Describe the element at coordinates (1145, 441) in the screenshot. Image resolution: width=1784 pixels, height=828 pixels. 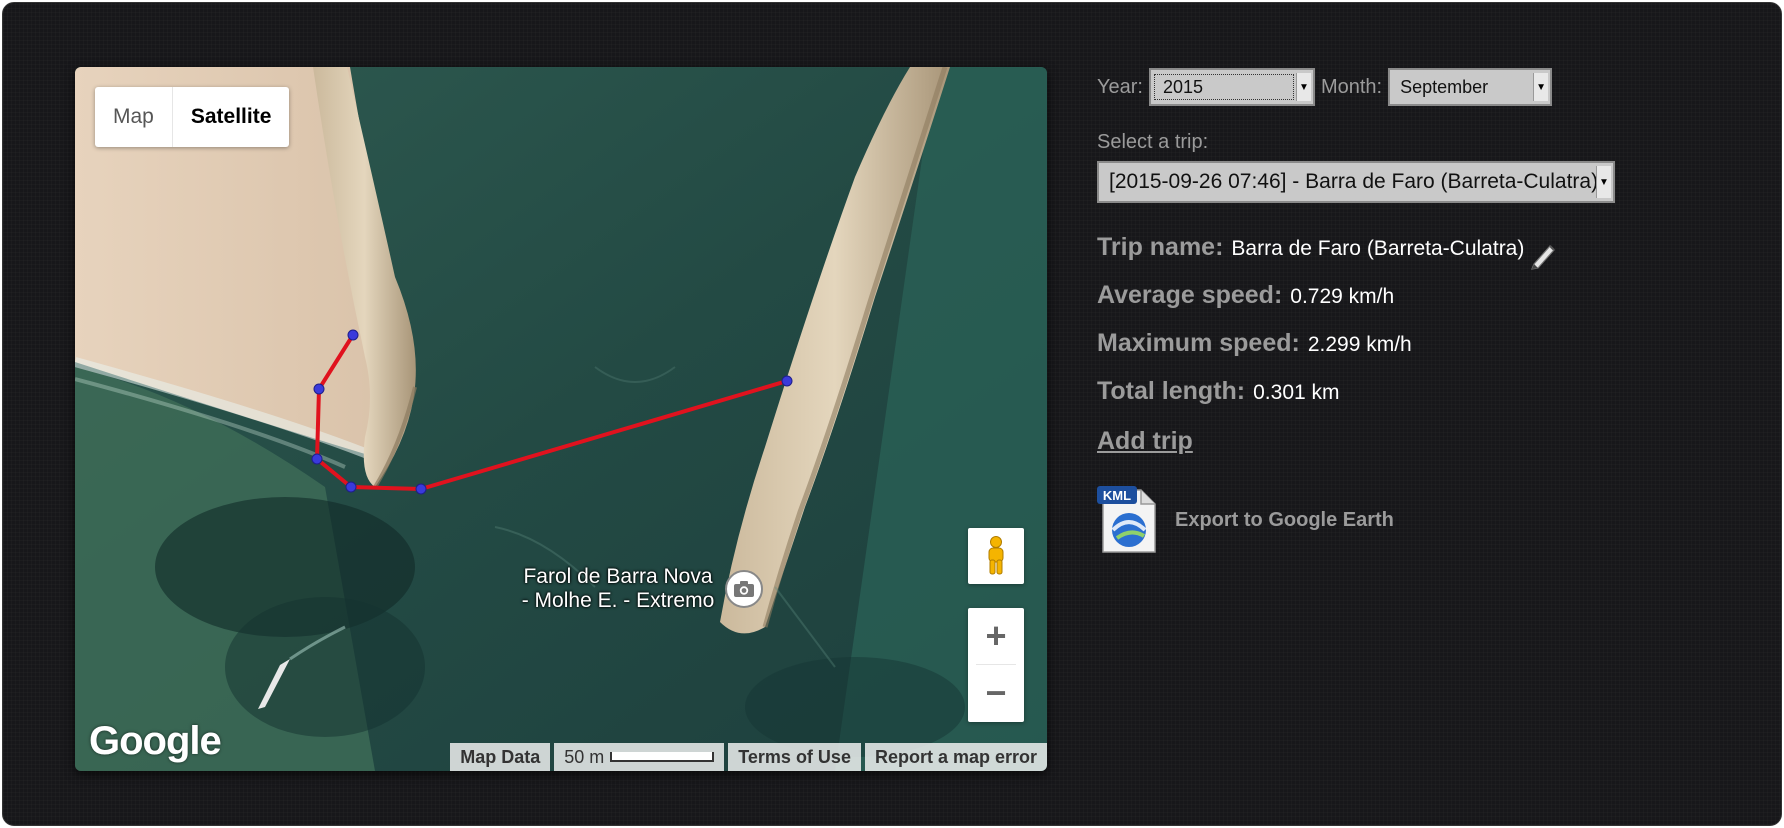
I see `add-trip-link: Add trip` at that location.